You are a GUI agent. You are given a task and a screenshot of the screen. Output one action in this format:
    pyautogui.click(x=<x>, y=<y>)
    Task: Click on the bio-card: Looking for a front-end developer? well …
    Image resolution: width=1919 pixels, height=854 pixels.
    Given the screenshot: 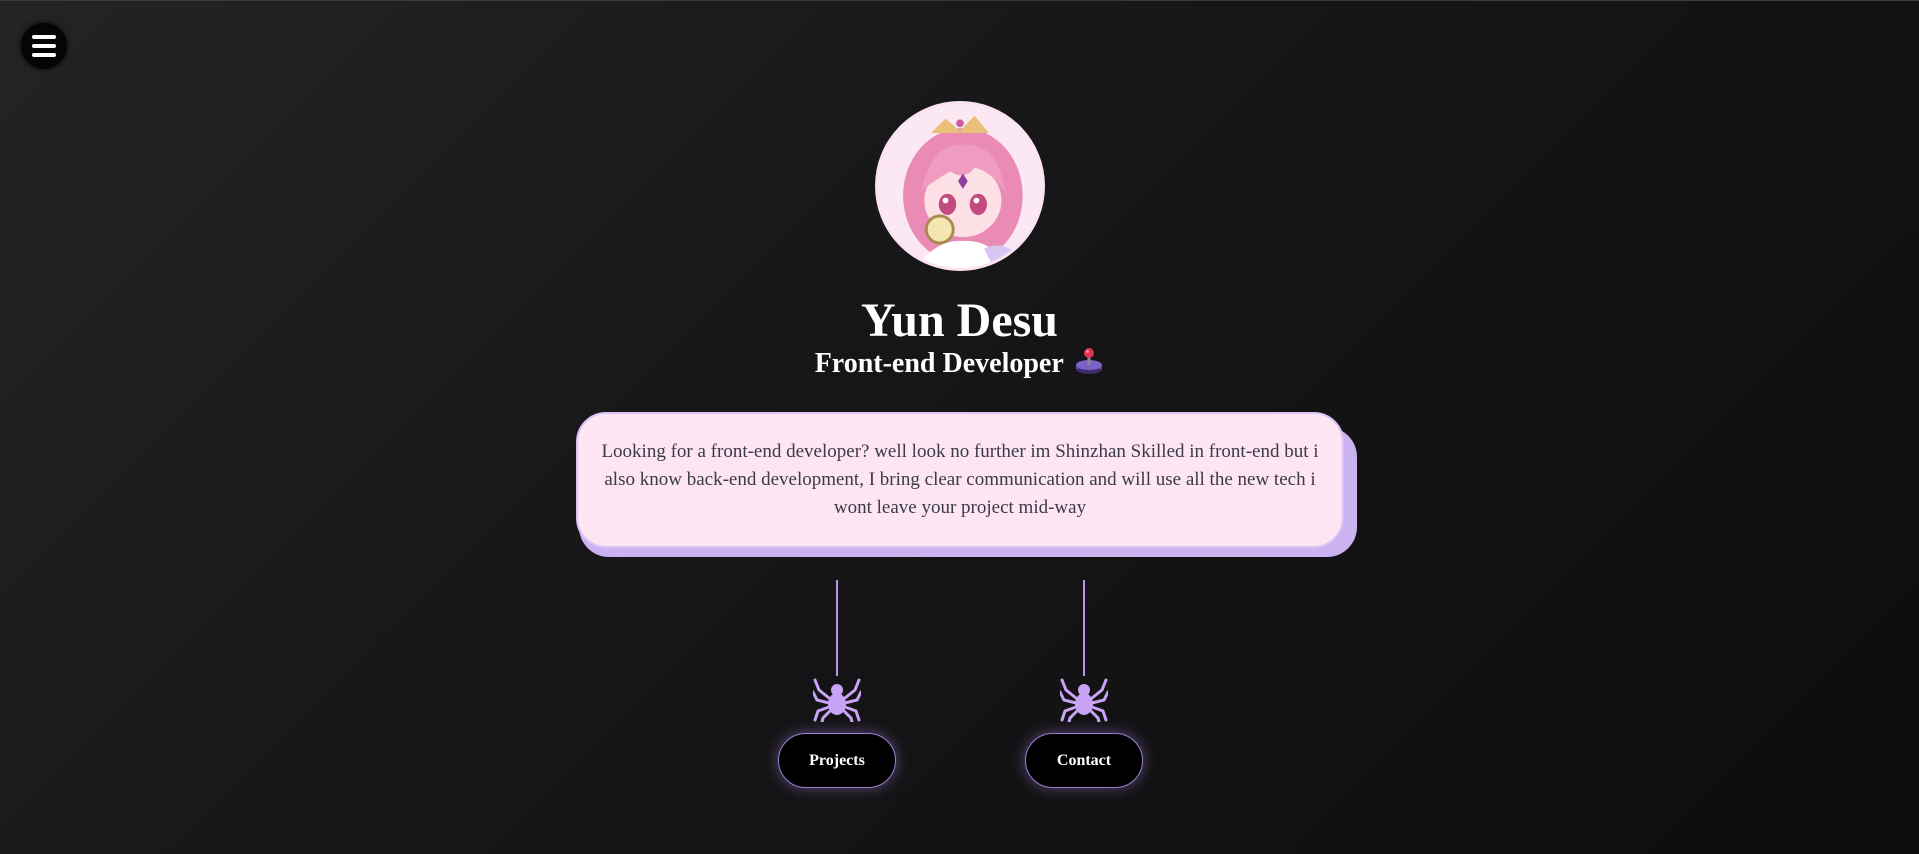 What is the action you would take?
    pyautogui.click(x=960, y=480)
    